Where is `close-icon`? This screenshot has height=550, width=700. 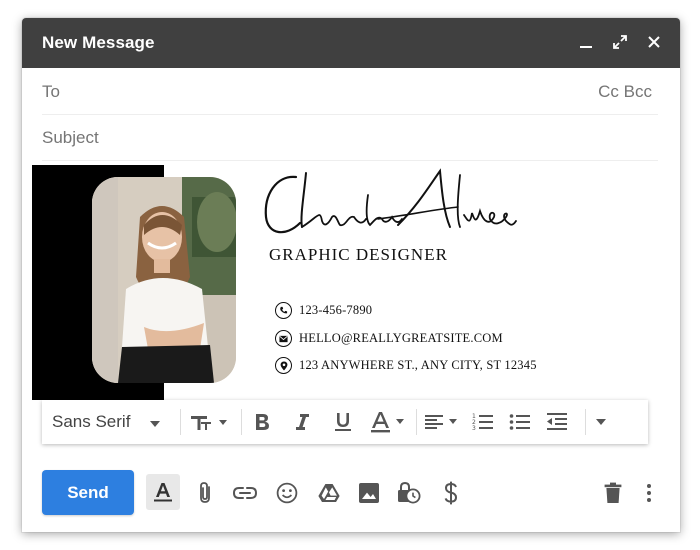 close-icon is located at coordinates (654, 42).